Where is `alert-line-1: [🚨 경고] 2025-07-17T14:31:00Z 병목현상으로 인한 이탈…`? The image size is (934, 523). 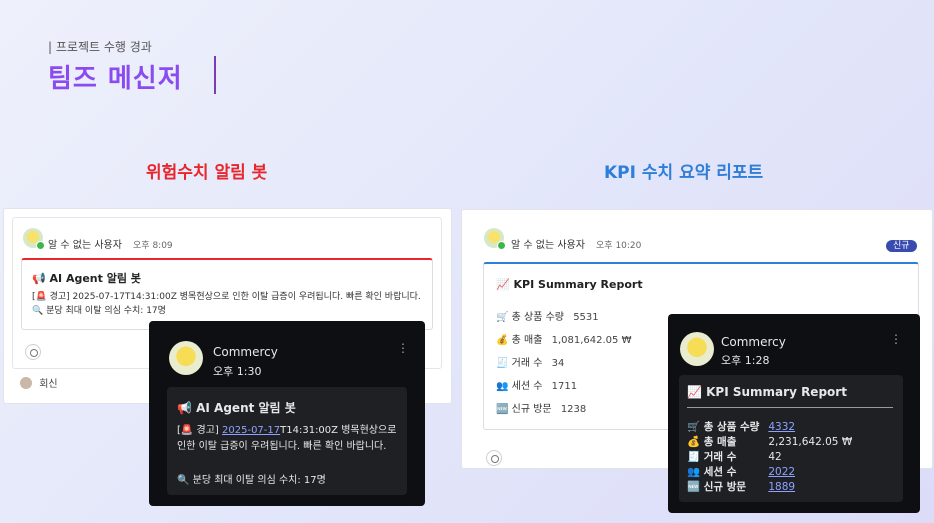
alert-line-1: [🚨 경고] 2025-07-17T14:31:00Z 병목현상으로 인한 이탈… is located at coordinates (226, 297).